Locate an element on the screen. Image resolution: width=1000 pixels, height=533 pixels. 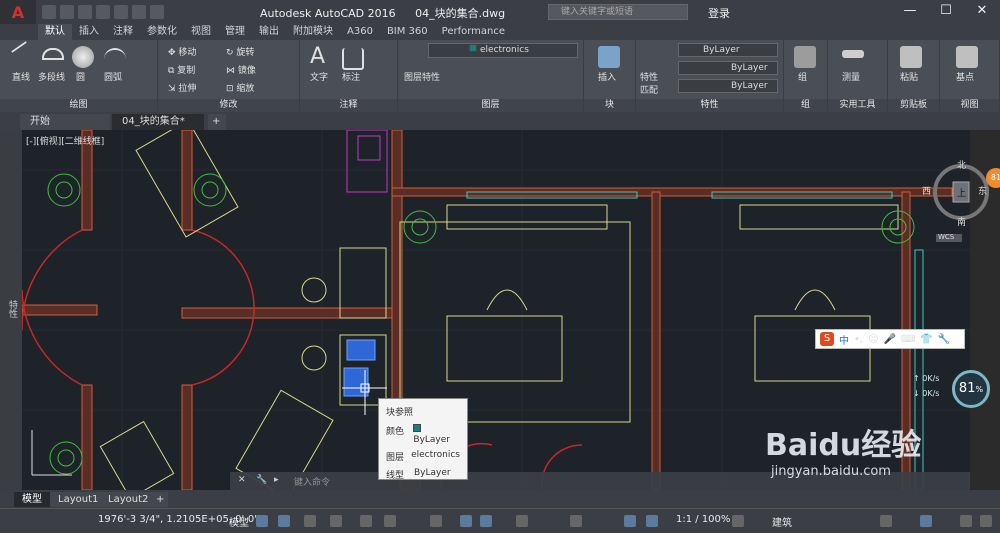
memory-usage-ring: 81% is located at coordinates (971, 389).